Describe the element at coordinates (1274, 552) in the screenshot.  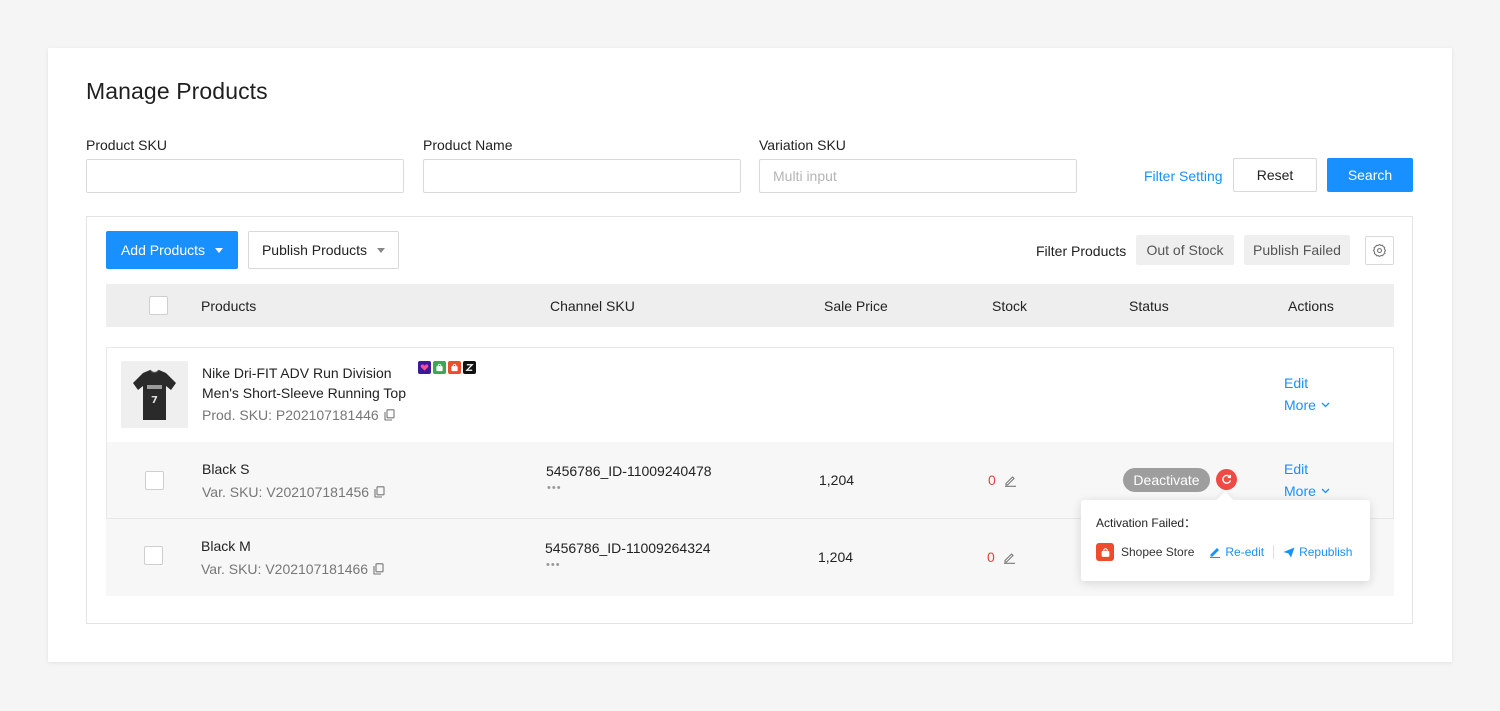
I see `divider` at that location.